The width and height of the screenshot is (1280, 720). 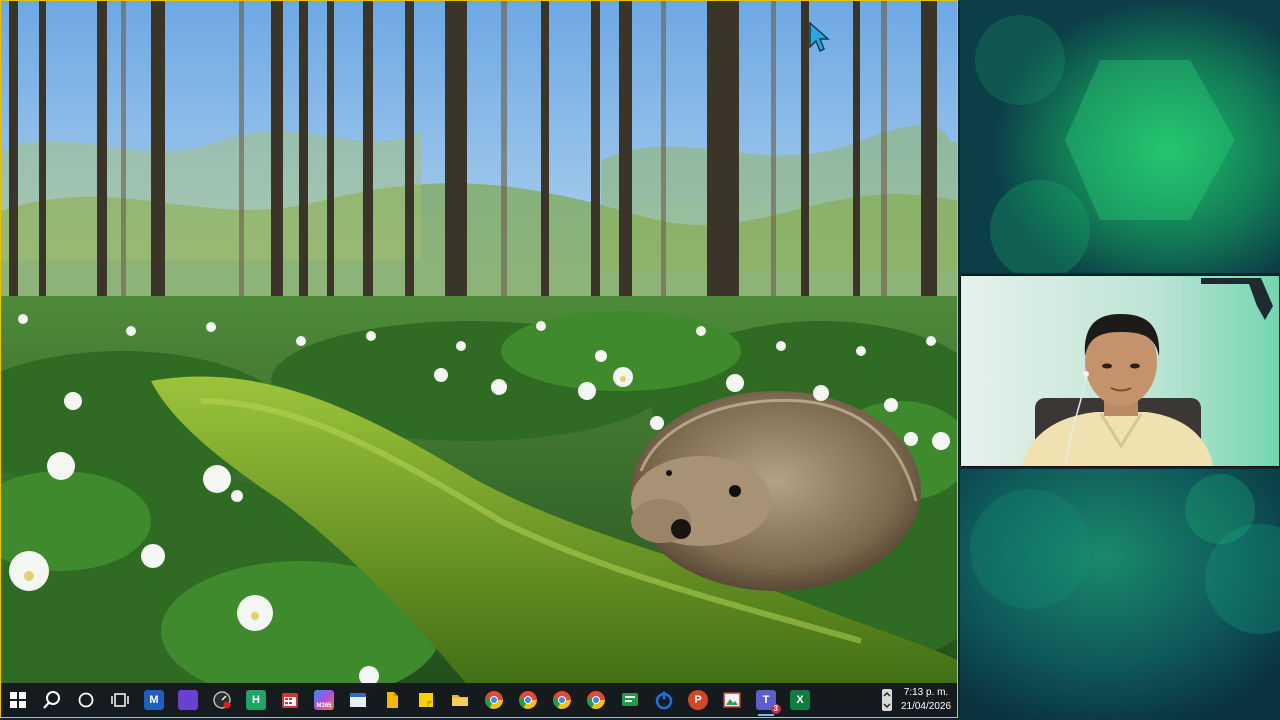 I want to click on power-icon, so click(x=664, y=700).